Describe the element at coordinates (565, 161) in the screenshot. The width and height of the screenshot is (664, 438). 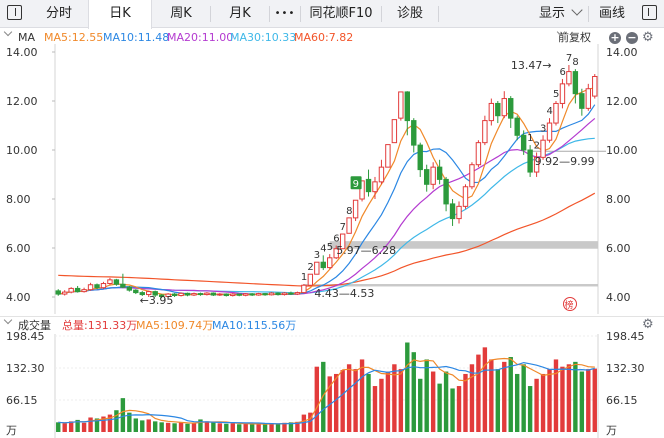
I see `gap-label: 9.92—9.99` at that location.